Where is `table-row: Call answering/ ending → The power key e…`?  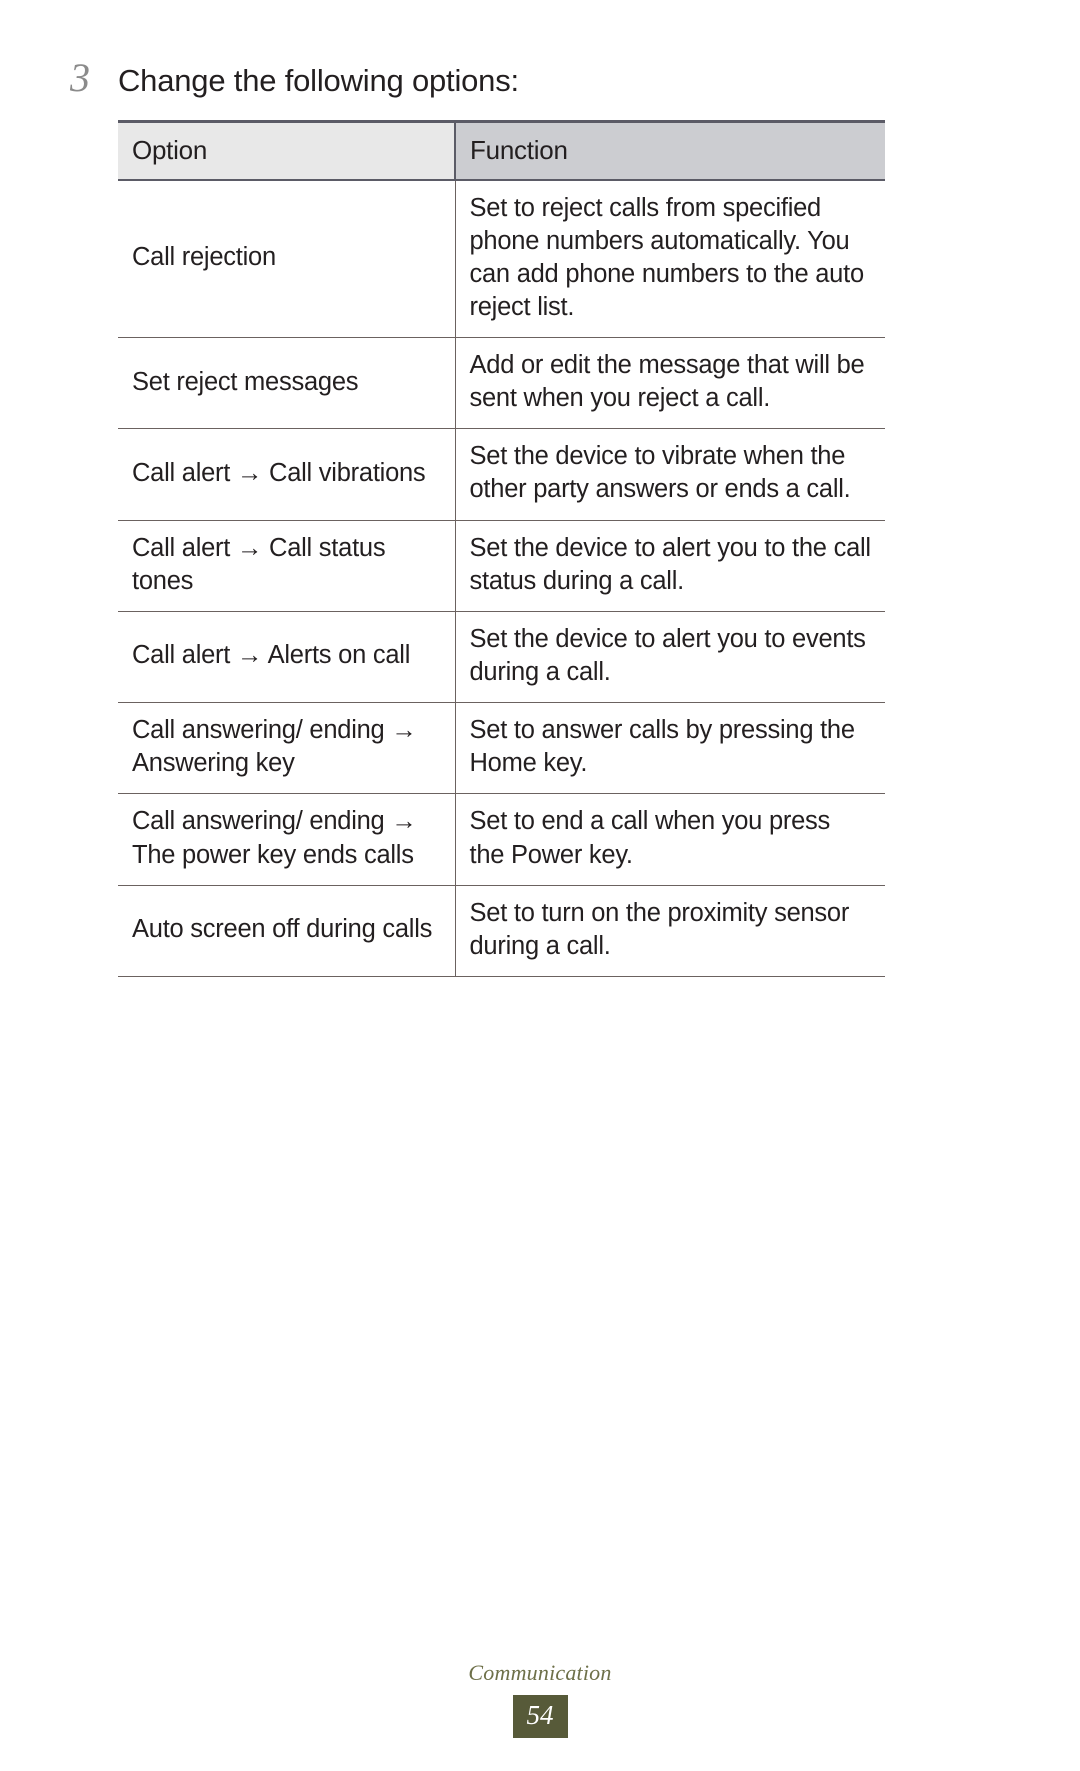
table-row: Call answering/ ending → The power key e… is located at coordinates (501, 839).